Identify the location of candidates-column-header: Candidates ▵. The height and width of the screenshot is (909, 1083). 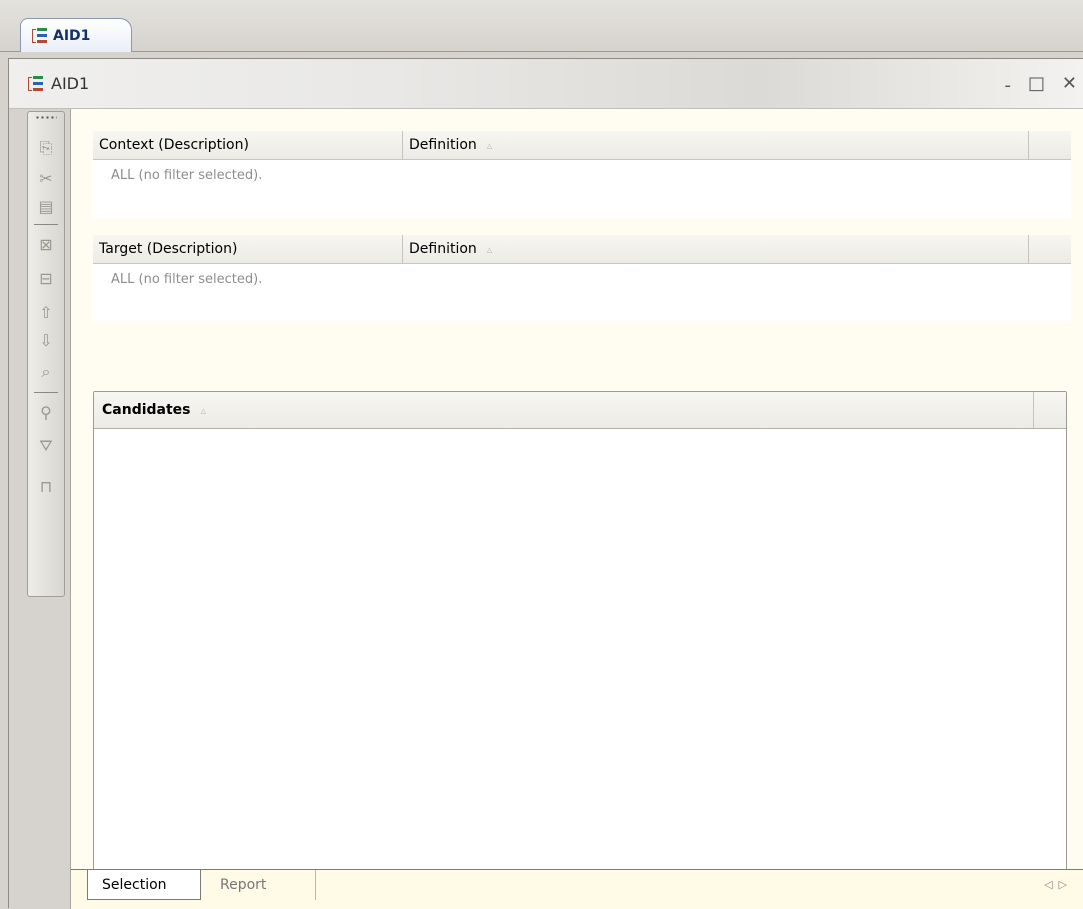
(564, 410).